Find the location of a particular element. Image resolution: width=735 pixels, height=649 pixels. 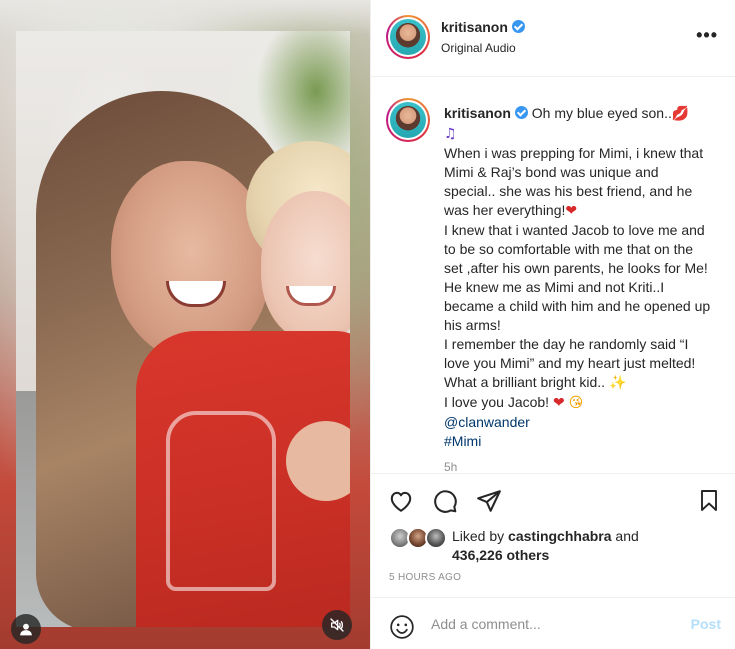

post-actions is located at coordinates (553, 501).